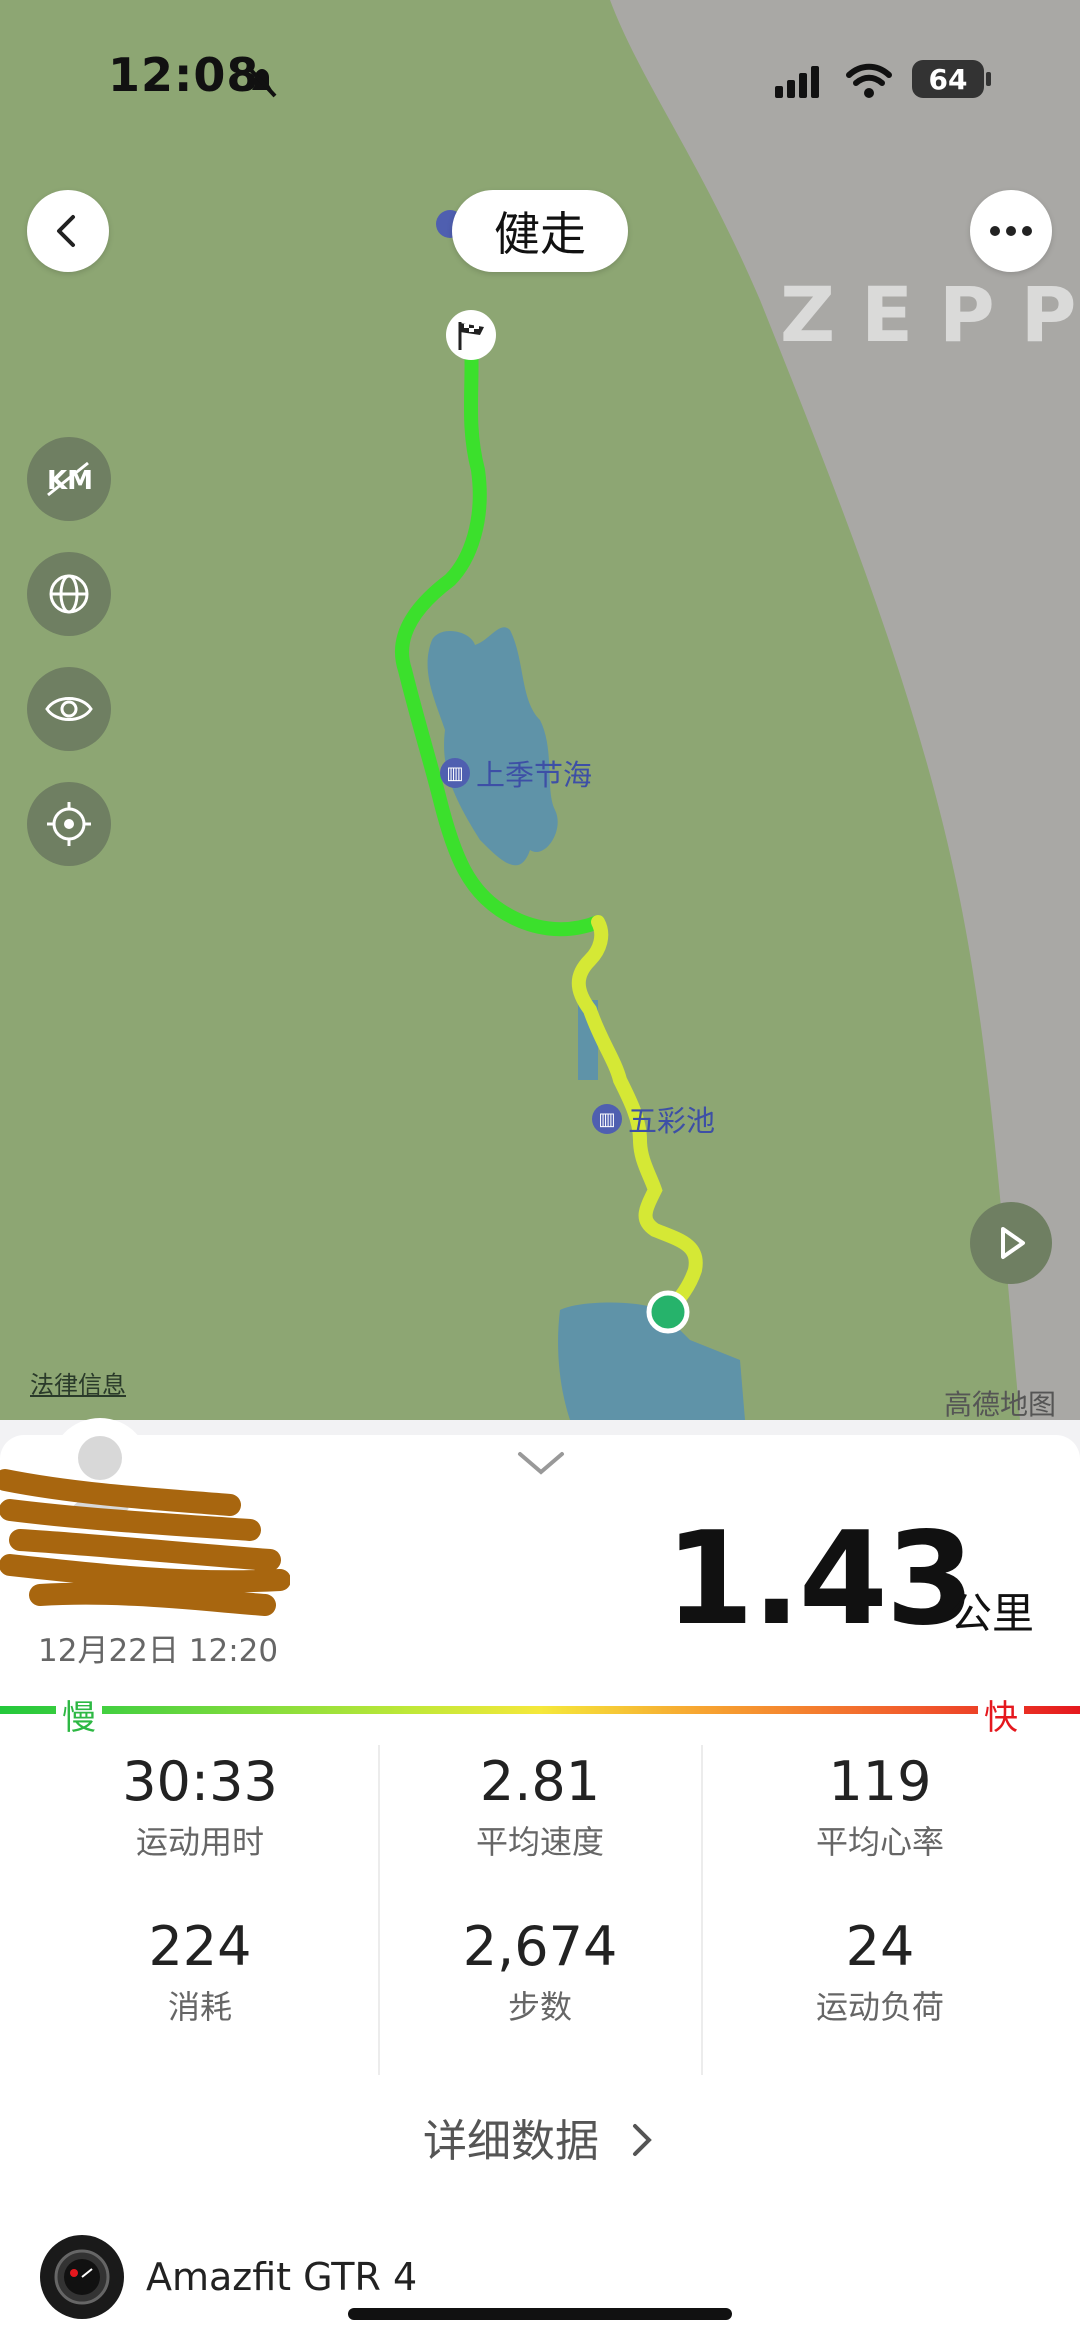  What do you see at coordinates (199, 2007) in the screenshot?
I see `stat-label: 消耗` at bounding box center [199, 2007].